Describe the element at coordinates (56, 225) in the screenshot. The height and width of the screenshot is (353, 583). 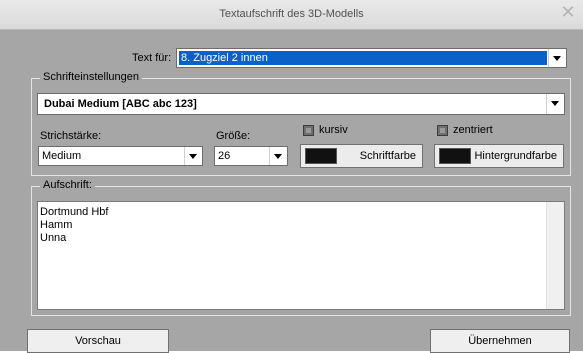
I see `inscription-line: Hamm` at that location.